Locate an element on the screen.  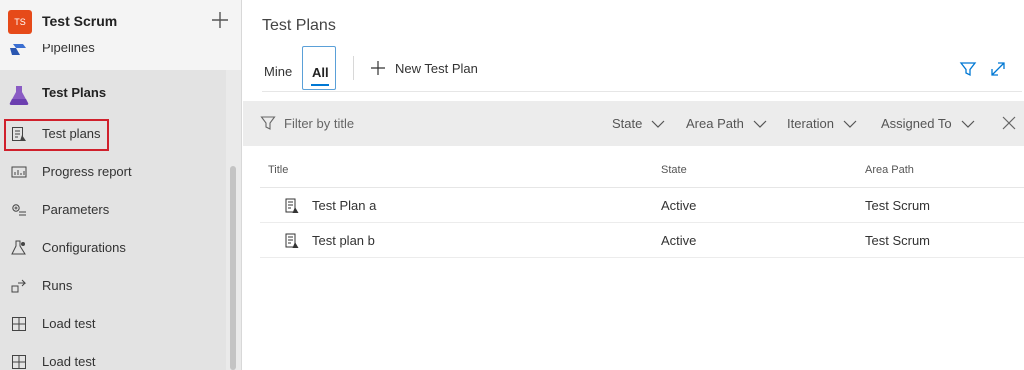
pipelines-icon is located at coordinates (18, 49).